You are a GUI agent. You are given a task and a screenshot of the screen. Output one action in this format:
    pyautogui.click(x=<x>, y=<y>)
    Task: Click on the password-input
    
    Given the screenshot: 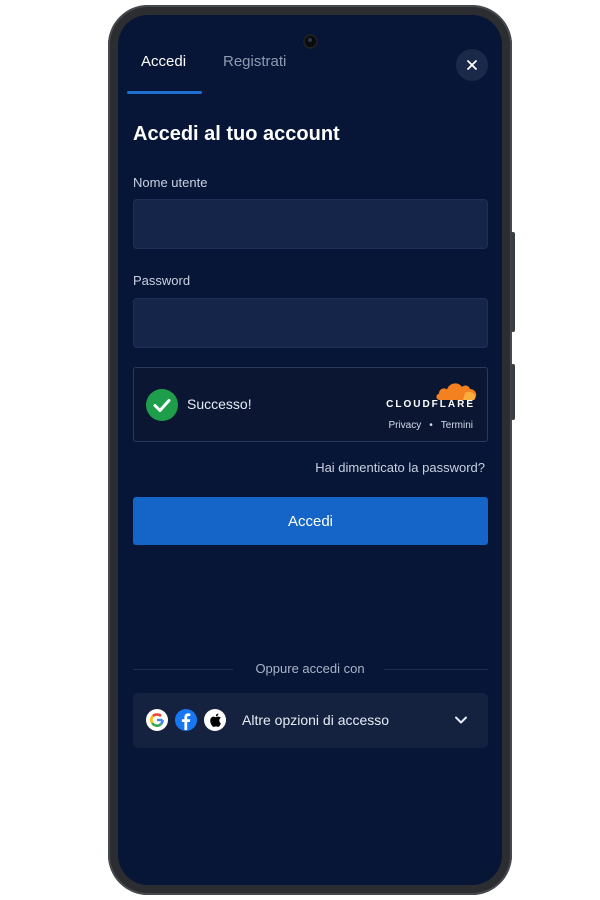 What is the action you would take?
    pyautogui.click(x=310, y=323)
    